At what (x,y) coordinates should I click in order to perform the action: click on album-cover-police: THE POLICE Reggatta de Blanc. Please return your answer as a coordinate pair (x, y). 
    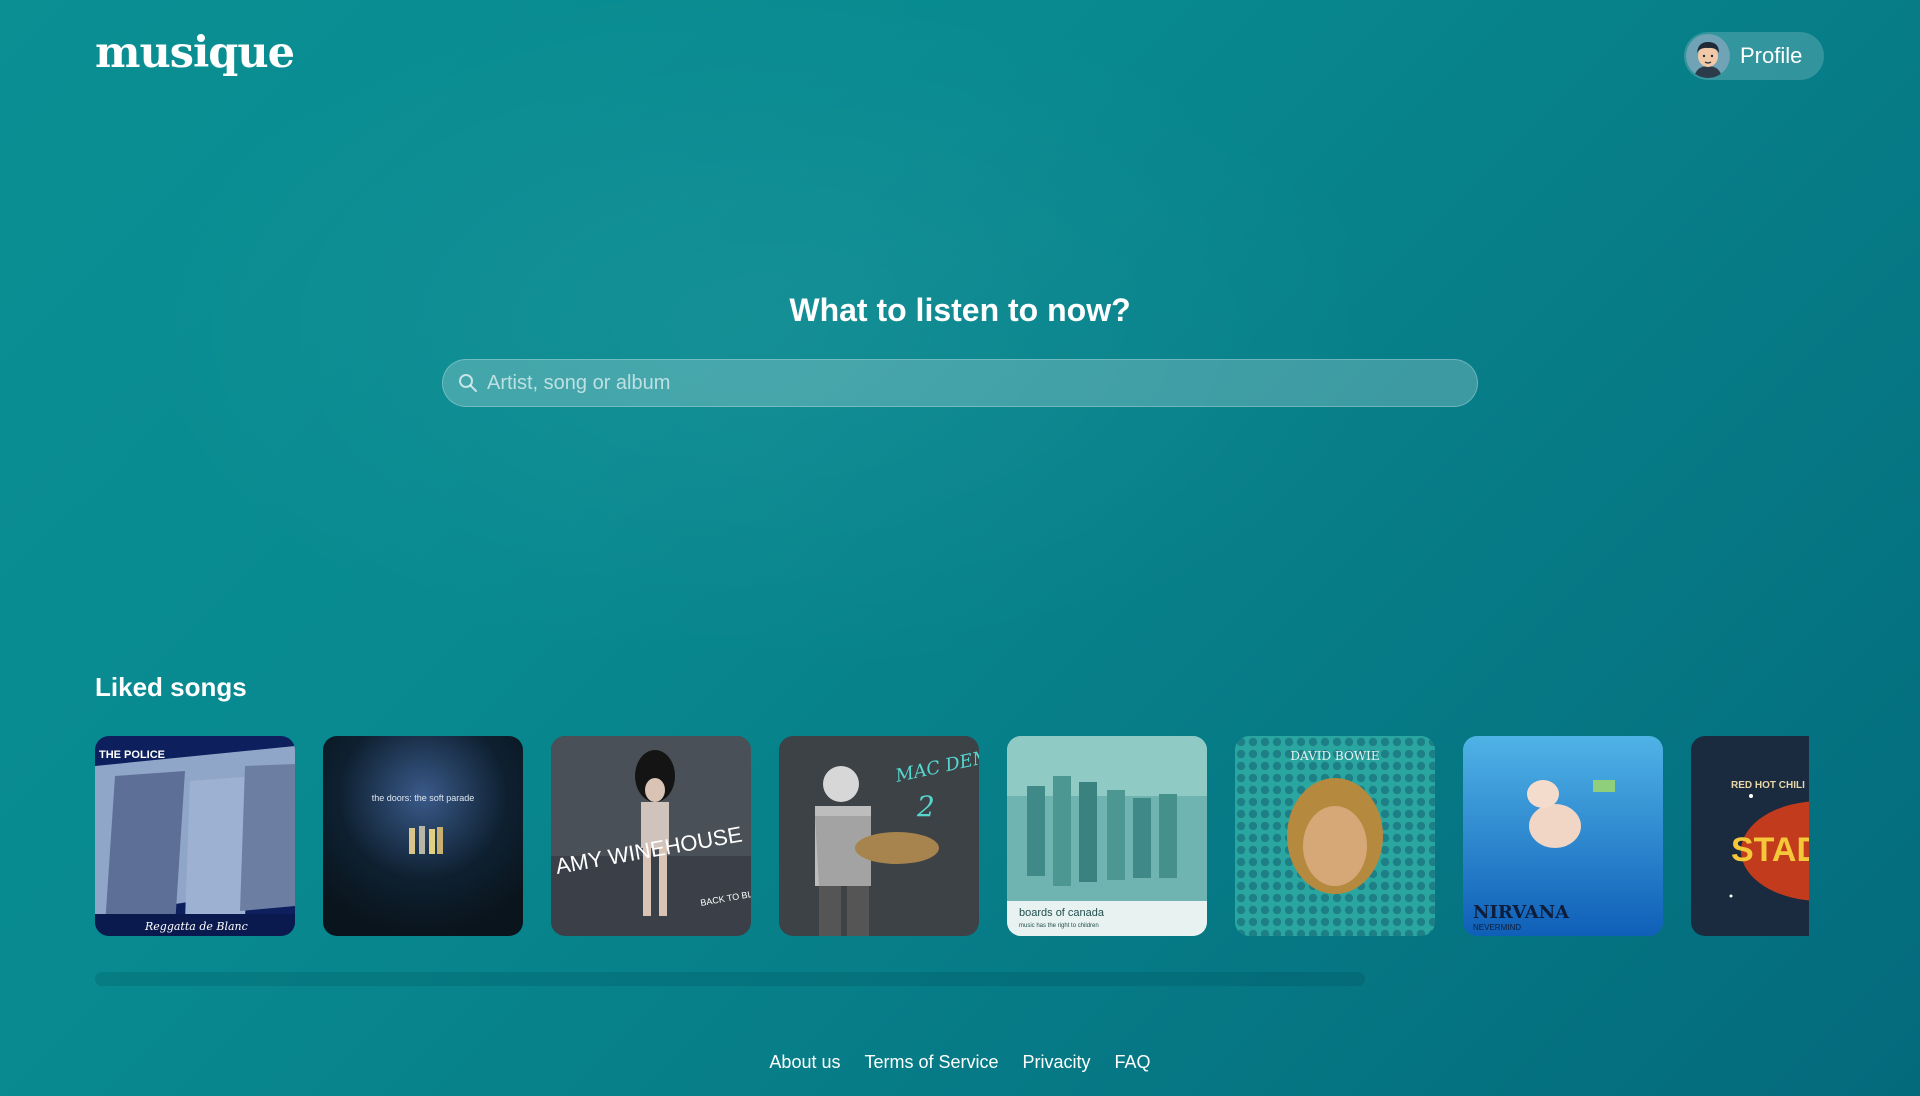
    Looking at the image, I should click on (195, 836).